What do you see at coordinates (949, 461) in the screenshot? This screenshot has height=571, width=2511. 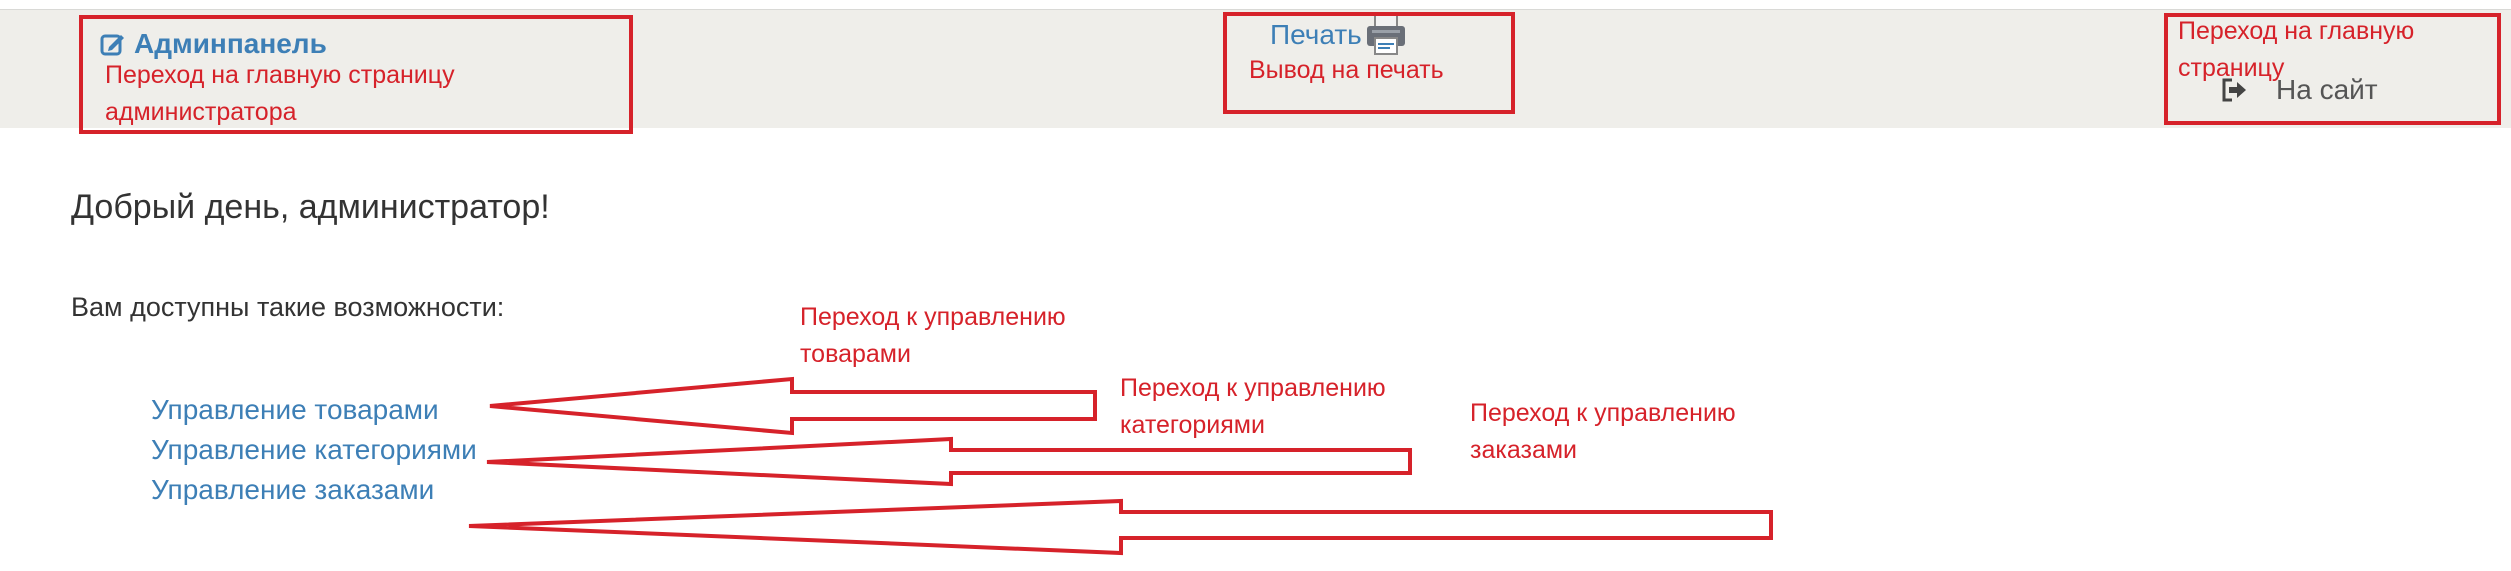 I see `arrow-categories` at bounding box center [949, 461].